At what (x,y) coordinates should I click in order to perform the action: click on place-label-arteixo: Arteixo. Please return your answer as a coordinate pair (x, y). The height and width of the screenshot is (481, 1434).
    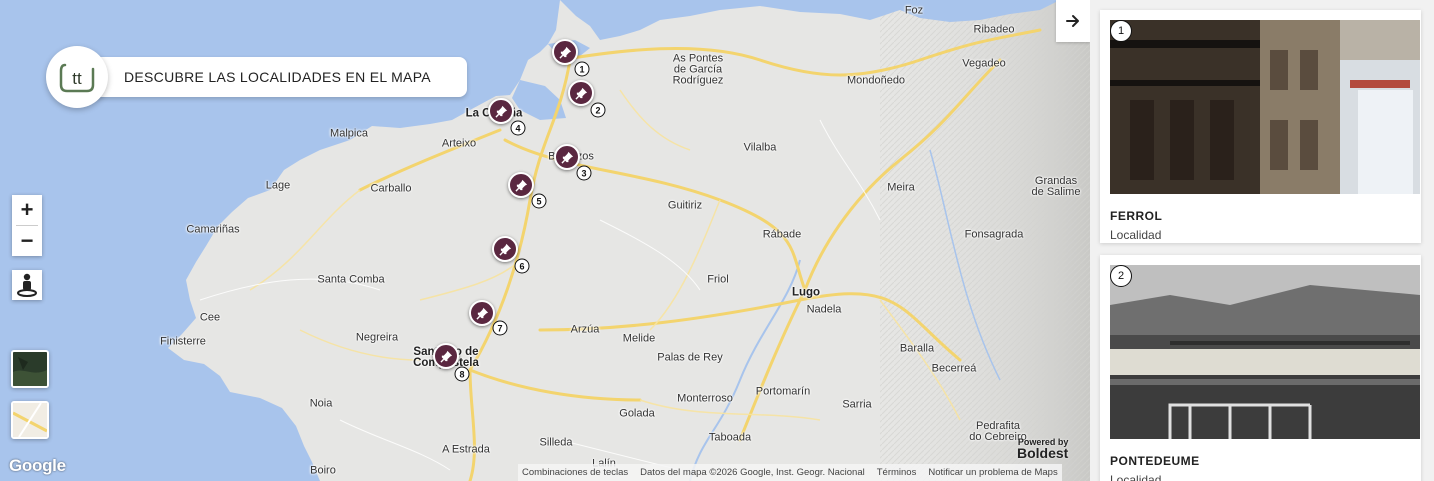
    Looking at the image, I should click on (459, 143).